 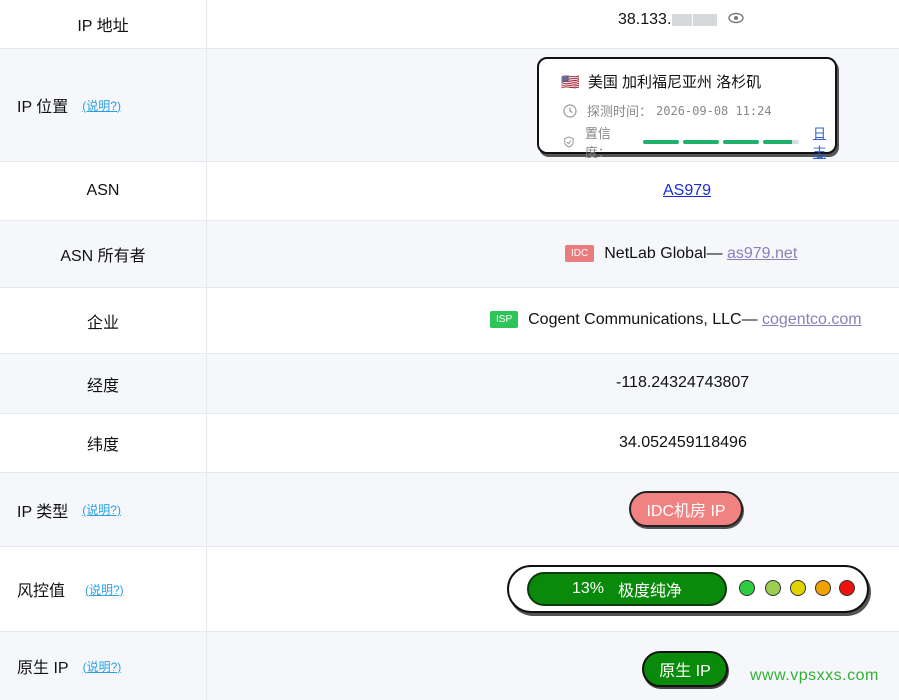 What do you see at coordinates (650, 591) in the screenshot?
I see `risk-desc: 极度纯净` at bounding box center [650, 591].